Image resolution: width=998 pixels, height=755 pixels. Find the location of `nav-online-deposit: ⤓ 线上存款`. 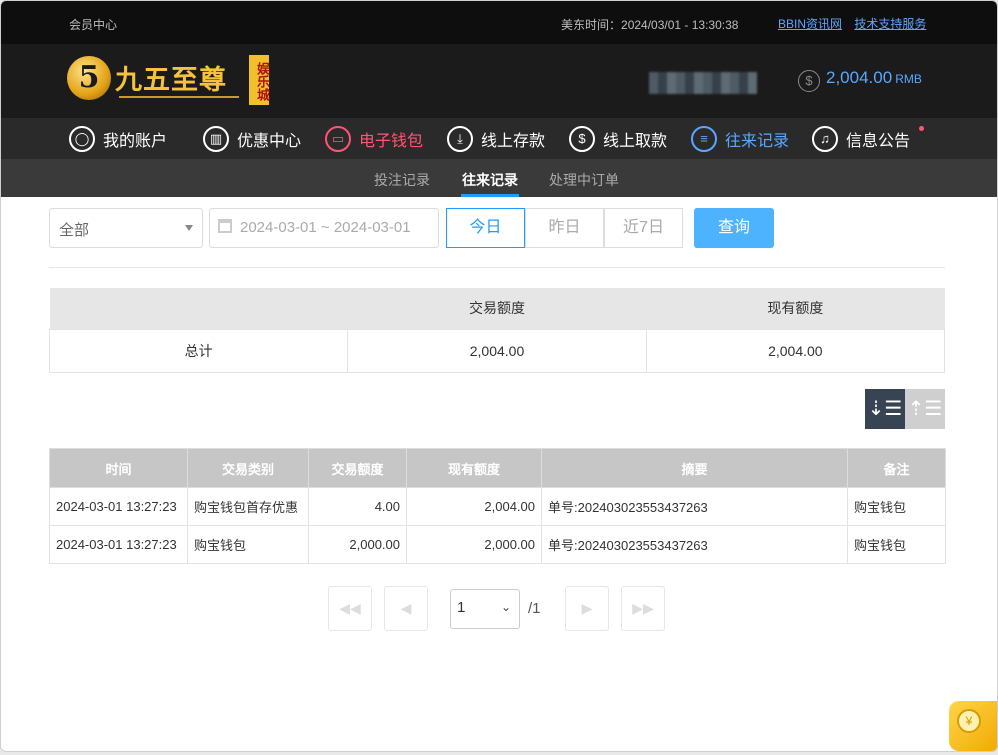

nav-online-deposit: ⤓ 线上存款 is located at coordinates (496, 139).